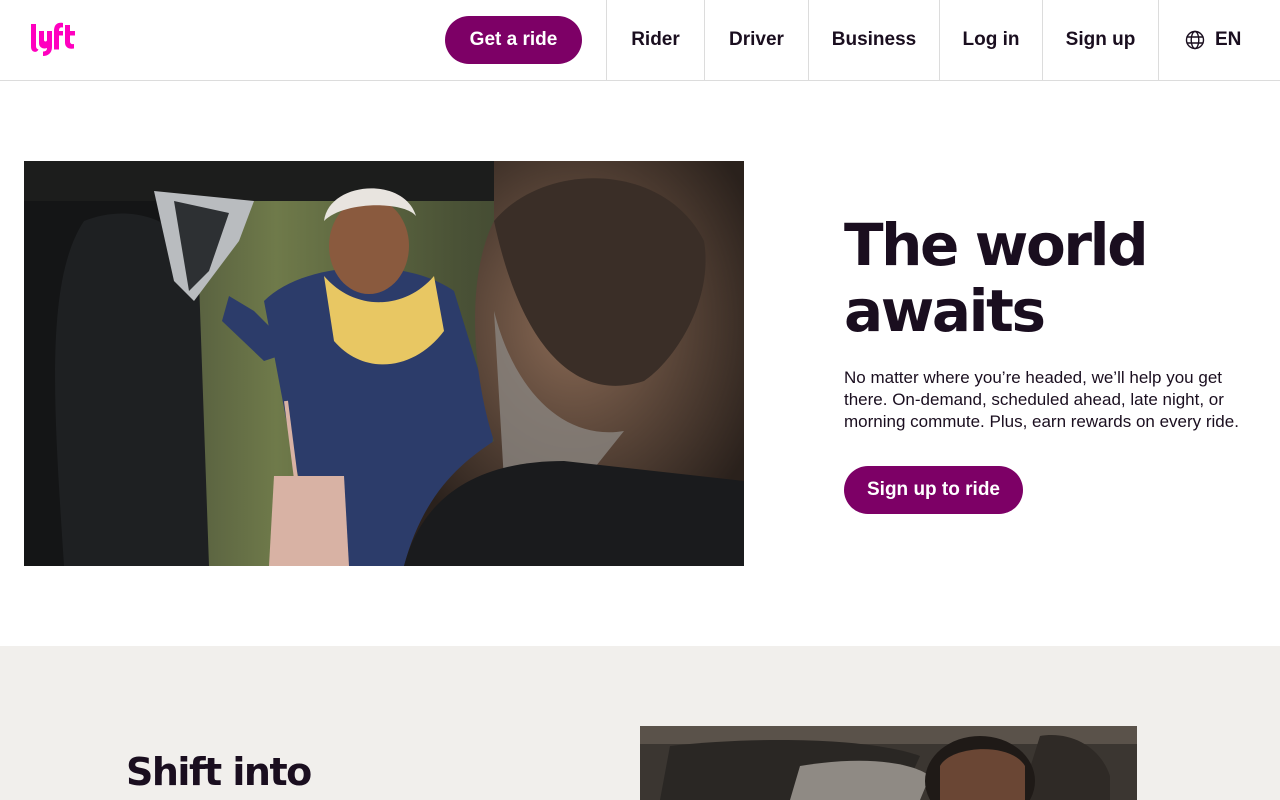 The width and height of the screenshot is (1280, 800). Describe the element at coordinates (655, 40) in the screenshot. I see `nav-rider: Rider` at that location.